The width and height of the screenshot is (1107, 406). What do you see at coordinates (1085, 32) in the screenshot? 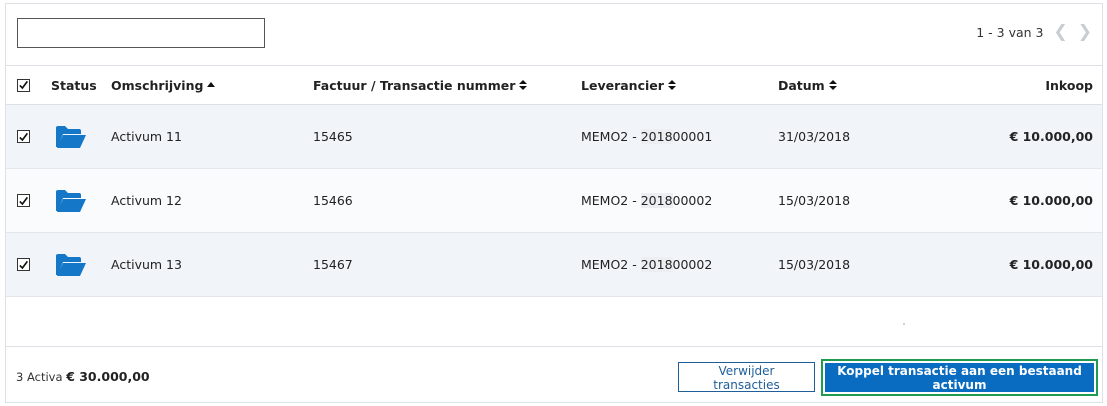
I see `chevron-right-icon: ❯` at bounding box center [1085, 32].